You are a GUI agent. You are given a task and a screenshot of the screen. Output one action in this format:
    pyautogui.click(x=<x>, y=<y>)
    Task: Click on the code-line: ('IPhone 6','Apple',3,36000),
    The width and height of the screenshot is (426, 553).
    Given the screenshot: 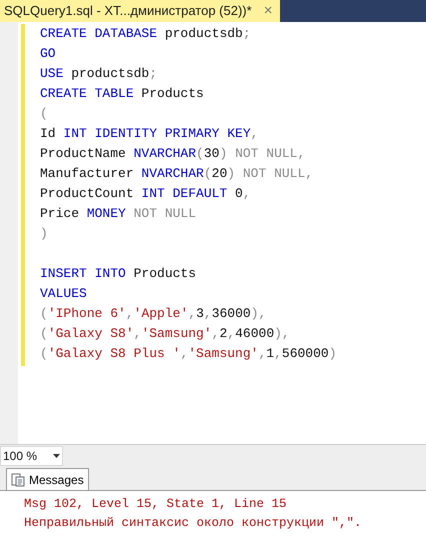 What is the action you would take?
    pyautogui.click(x=153, y=314)
    